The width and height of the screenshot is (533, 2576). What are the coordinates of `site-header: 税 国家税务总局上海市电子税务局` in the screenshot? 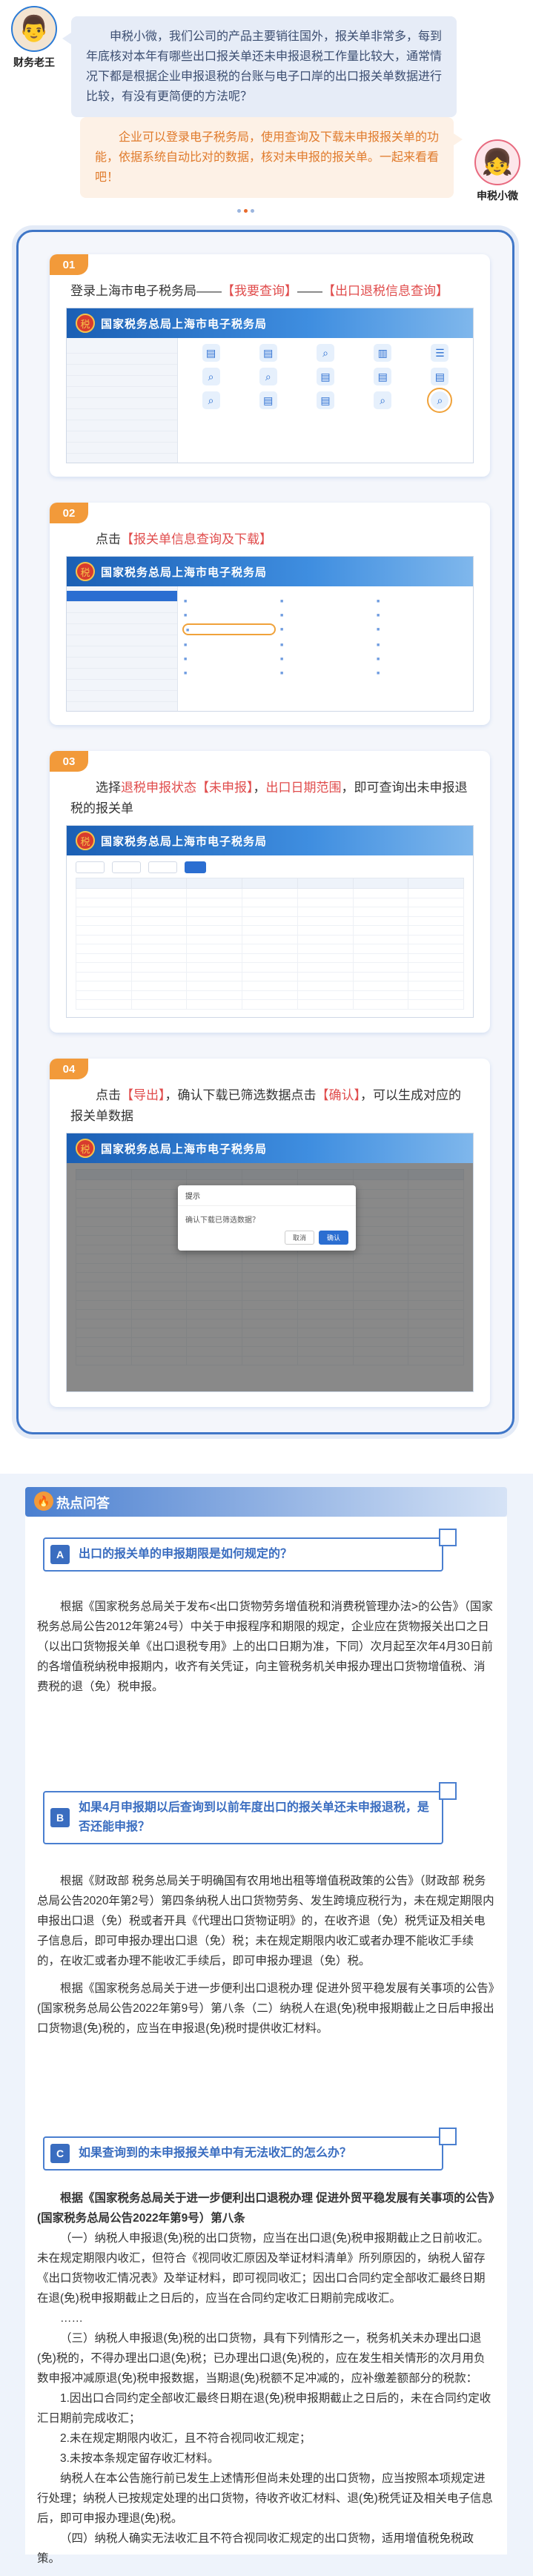 It's located at (270, 323).